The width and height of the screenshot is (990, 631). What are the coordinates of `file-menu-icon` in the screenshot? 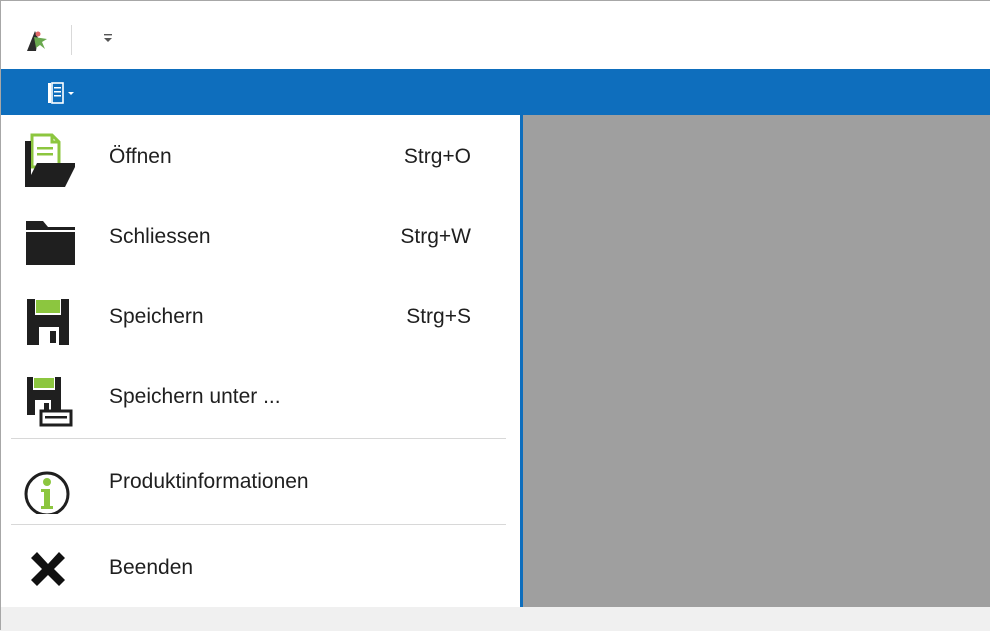 It's located at (64, 96).